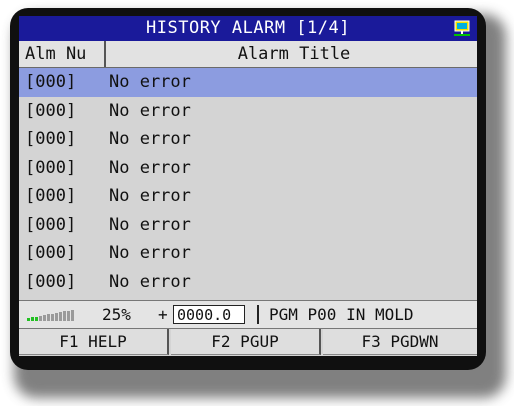 Image resolution: width=514 pixels, height=406 pixels. Describe the element at coordinates (209, 314) in the screenshot. I see `value-field: 0000.0` at that location.